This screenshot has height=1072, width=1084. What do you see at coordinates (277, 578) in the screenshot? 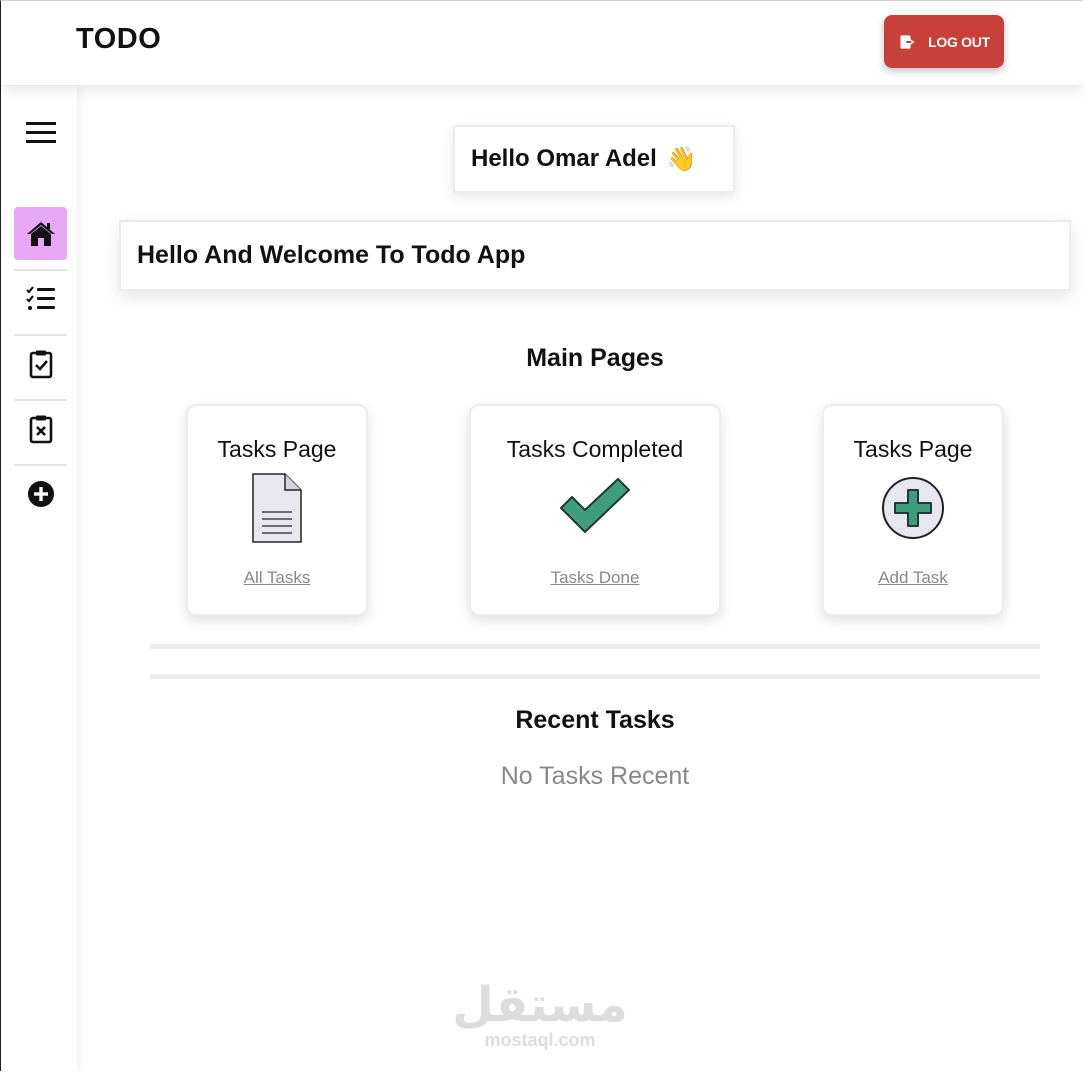
I see `all-tasks-link: All Tasks` at bounding box center [277, 578].